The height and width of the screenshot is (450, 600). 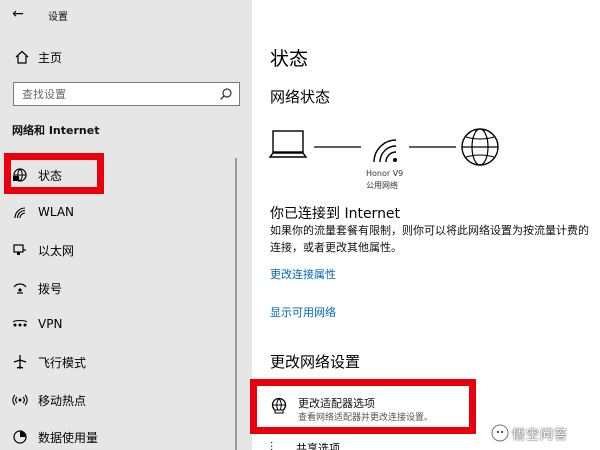 I want to click on highlight-box-status, so click(x=54, y=173).